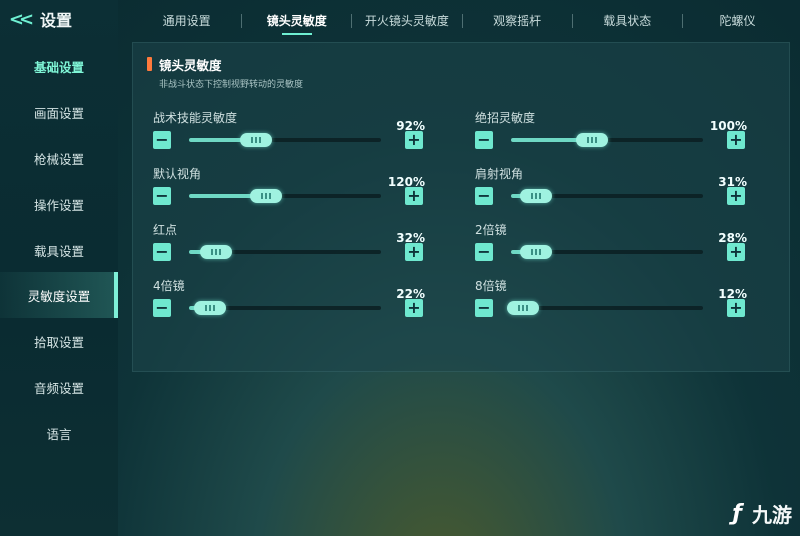 This screenshot has width=800, height=536. I want to click on tab-bar: 通用设置 镜头灵敏度 开火镜头灵敏度 观察摇杆 载具状态 陀螺仪, so click(462, 21).